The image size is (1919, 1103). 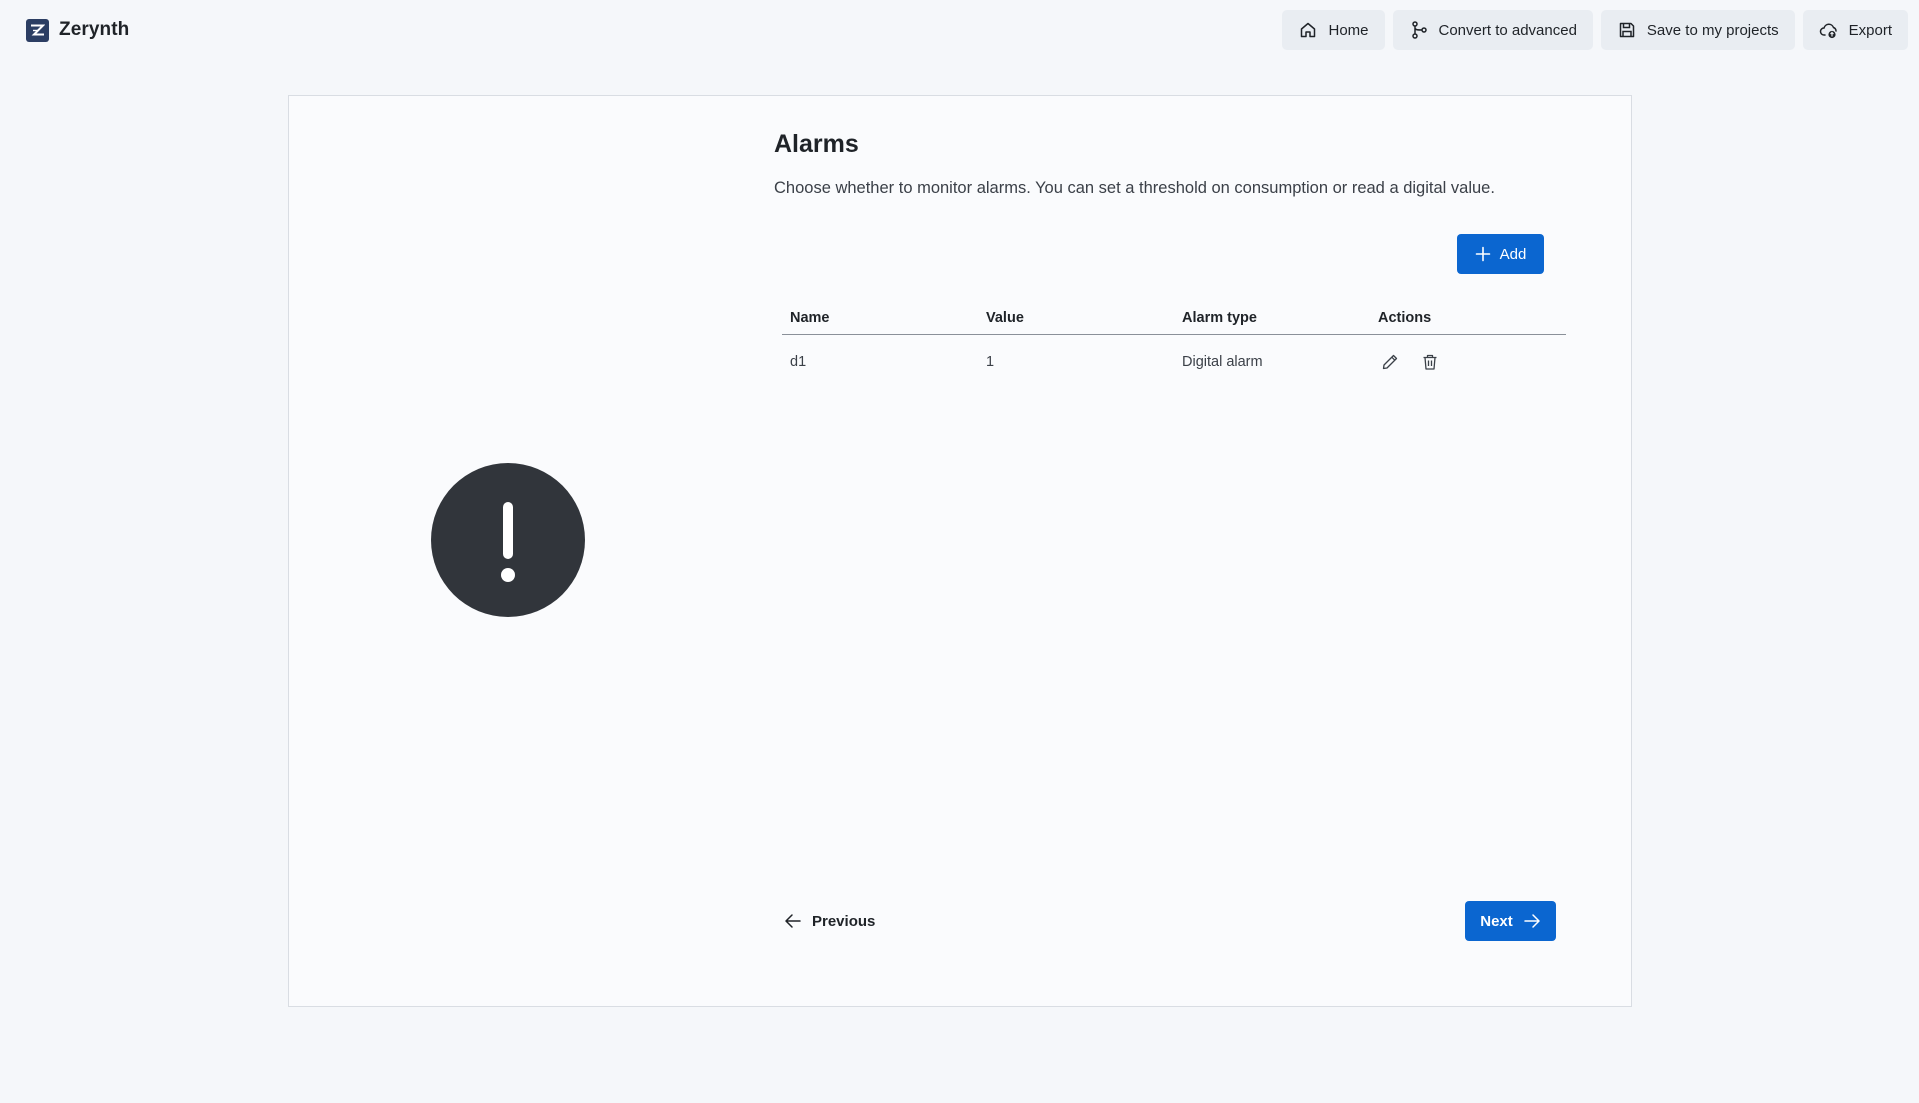 I want to click on add-label: Add, so click(x=1513, y=254).